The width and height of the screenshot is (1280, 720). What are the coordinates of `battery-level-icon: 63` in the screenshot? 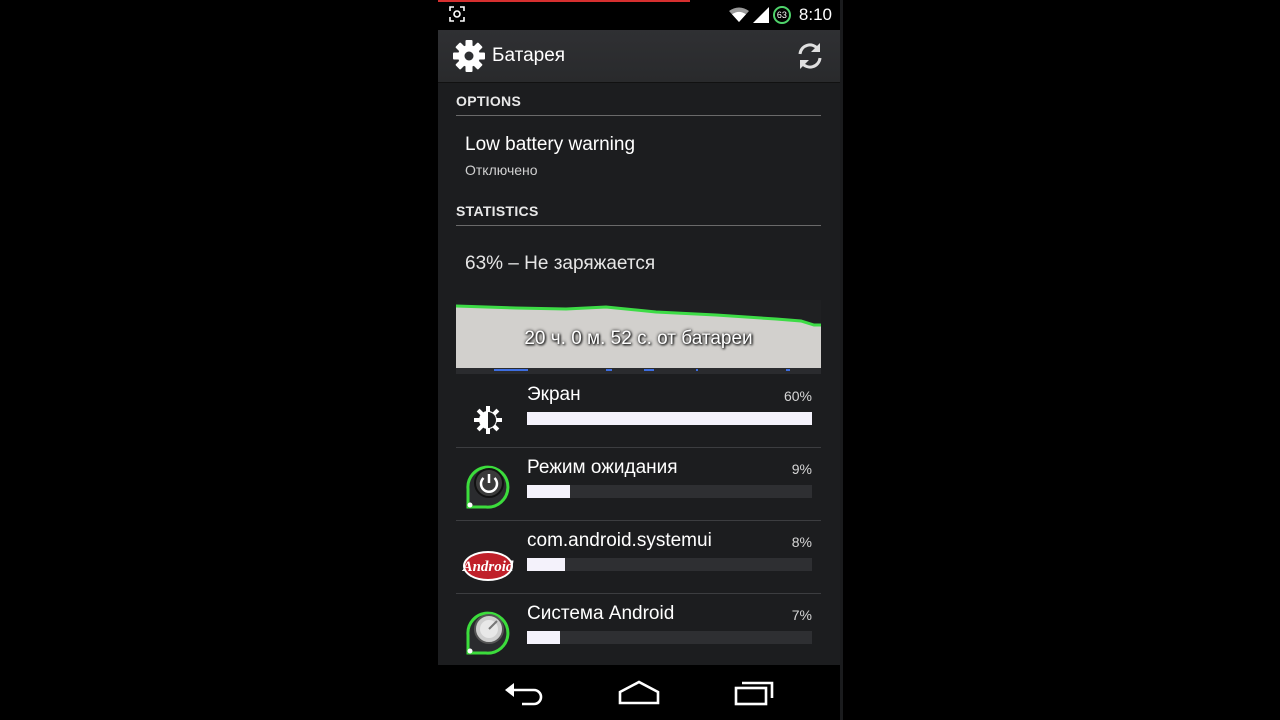 It's located at (781, 15).